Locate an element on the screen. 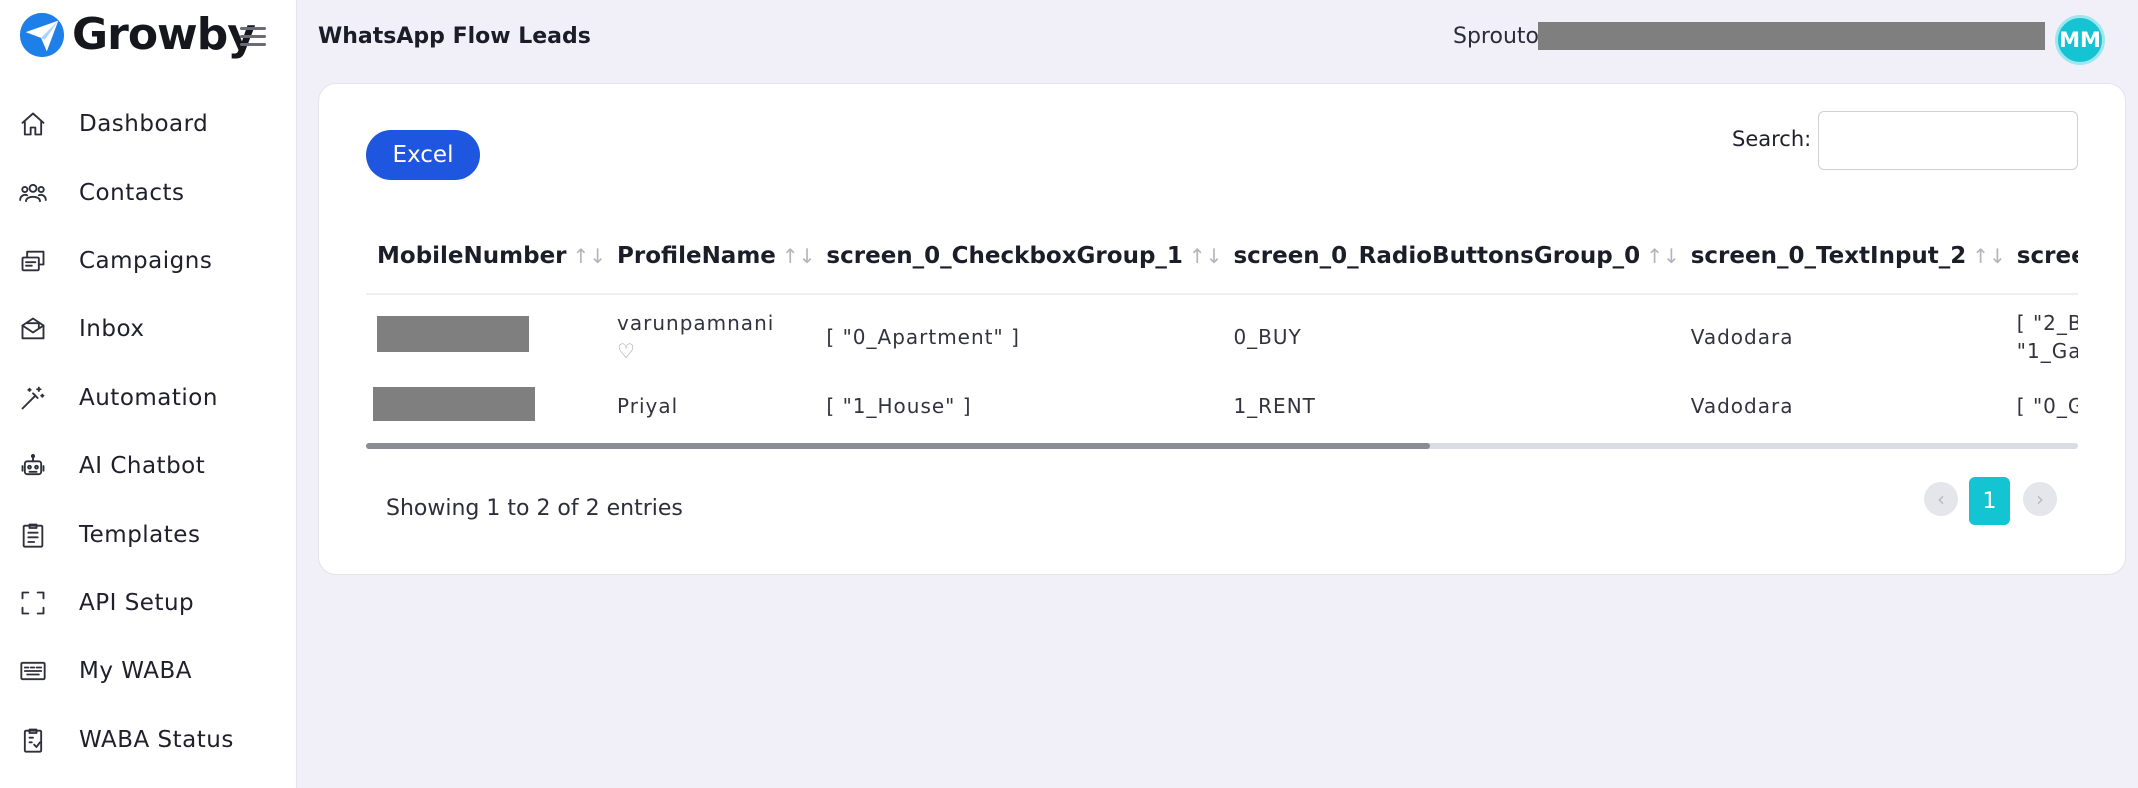 Image resolution: width=2138 pixels, height=788 pixels. cell-screen1: [ "2_Balcony", "3 "1_Garden/Yard" is located at coordinates (2047, 336).